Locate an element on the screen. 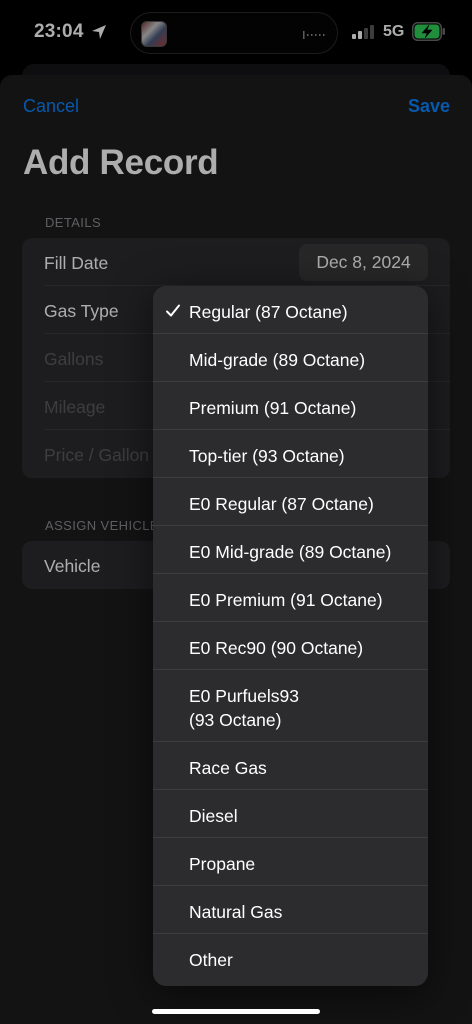 This screenshot has width=472, height=1024. gas-type-option-label: Race Gas is located at coordinates (228, 768).